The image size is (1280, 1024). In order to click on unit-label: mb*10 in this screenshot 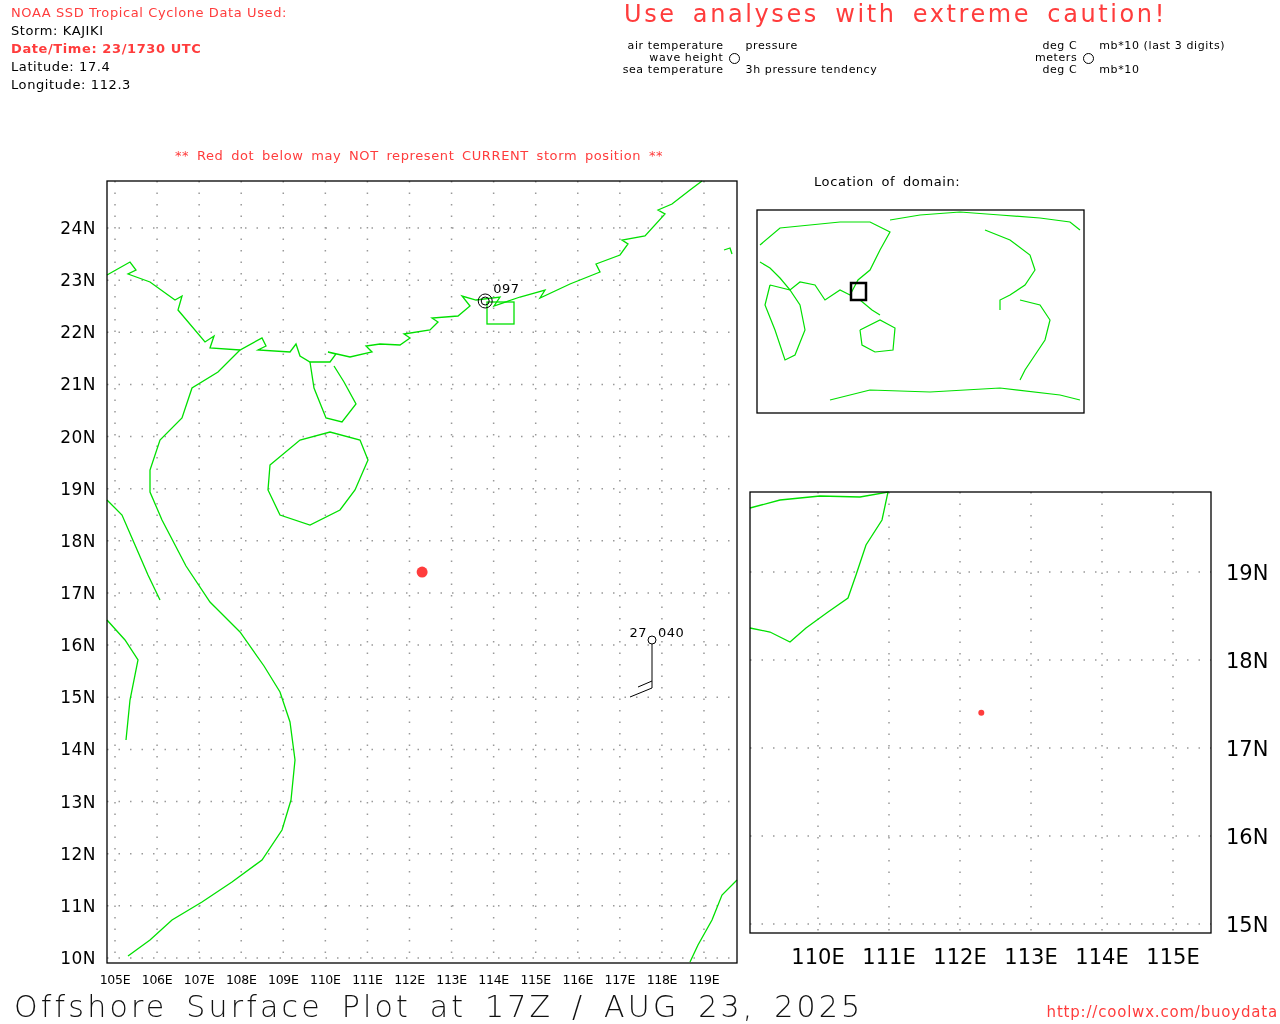, I will do `click(1119, 70)`.